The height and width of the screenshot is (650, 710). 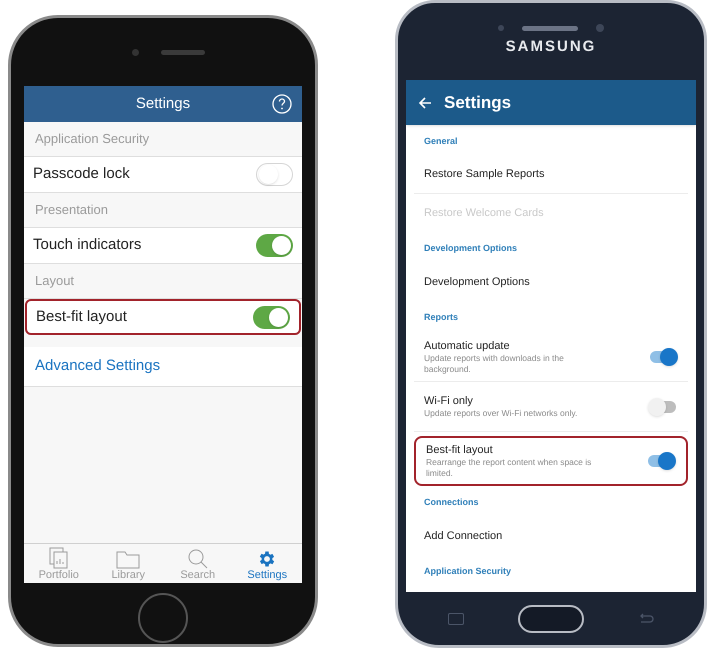 What do you see at coordinates (128, 559) in the screenshot?
I see `folder-icon` at bounding box center [128, 559].